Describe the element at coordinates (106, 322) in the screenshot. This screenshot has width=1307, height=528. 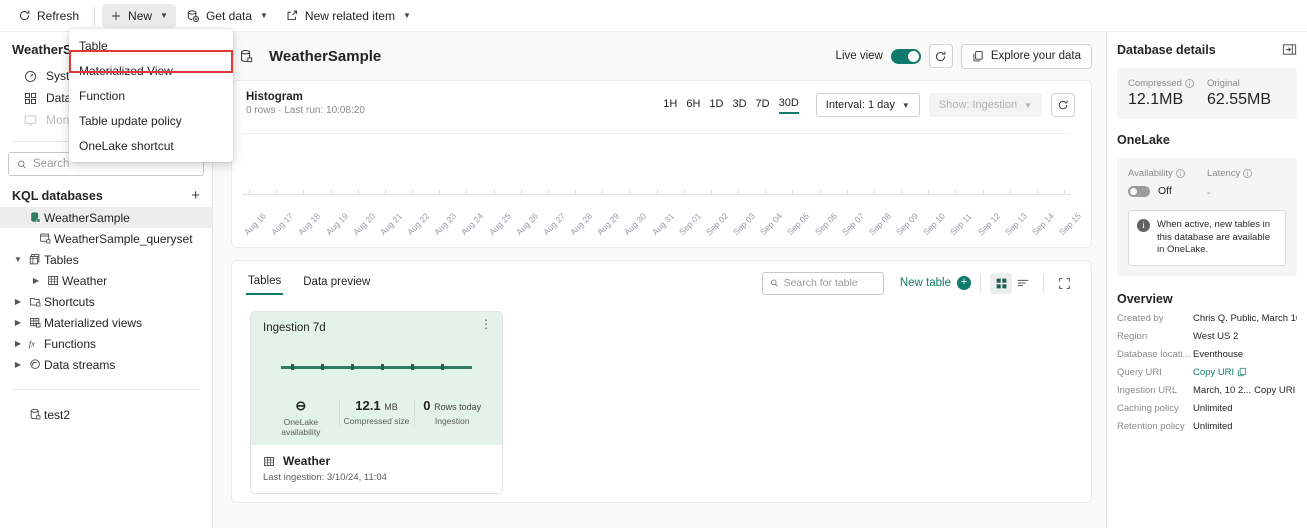
I see `tree-item-materialized-views: ▶ Materialized views` at that location.